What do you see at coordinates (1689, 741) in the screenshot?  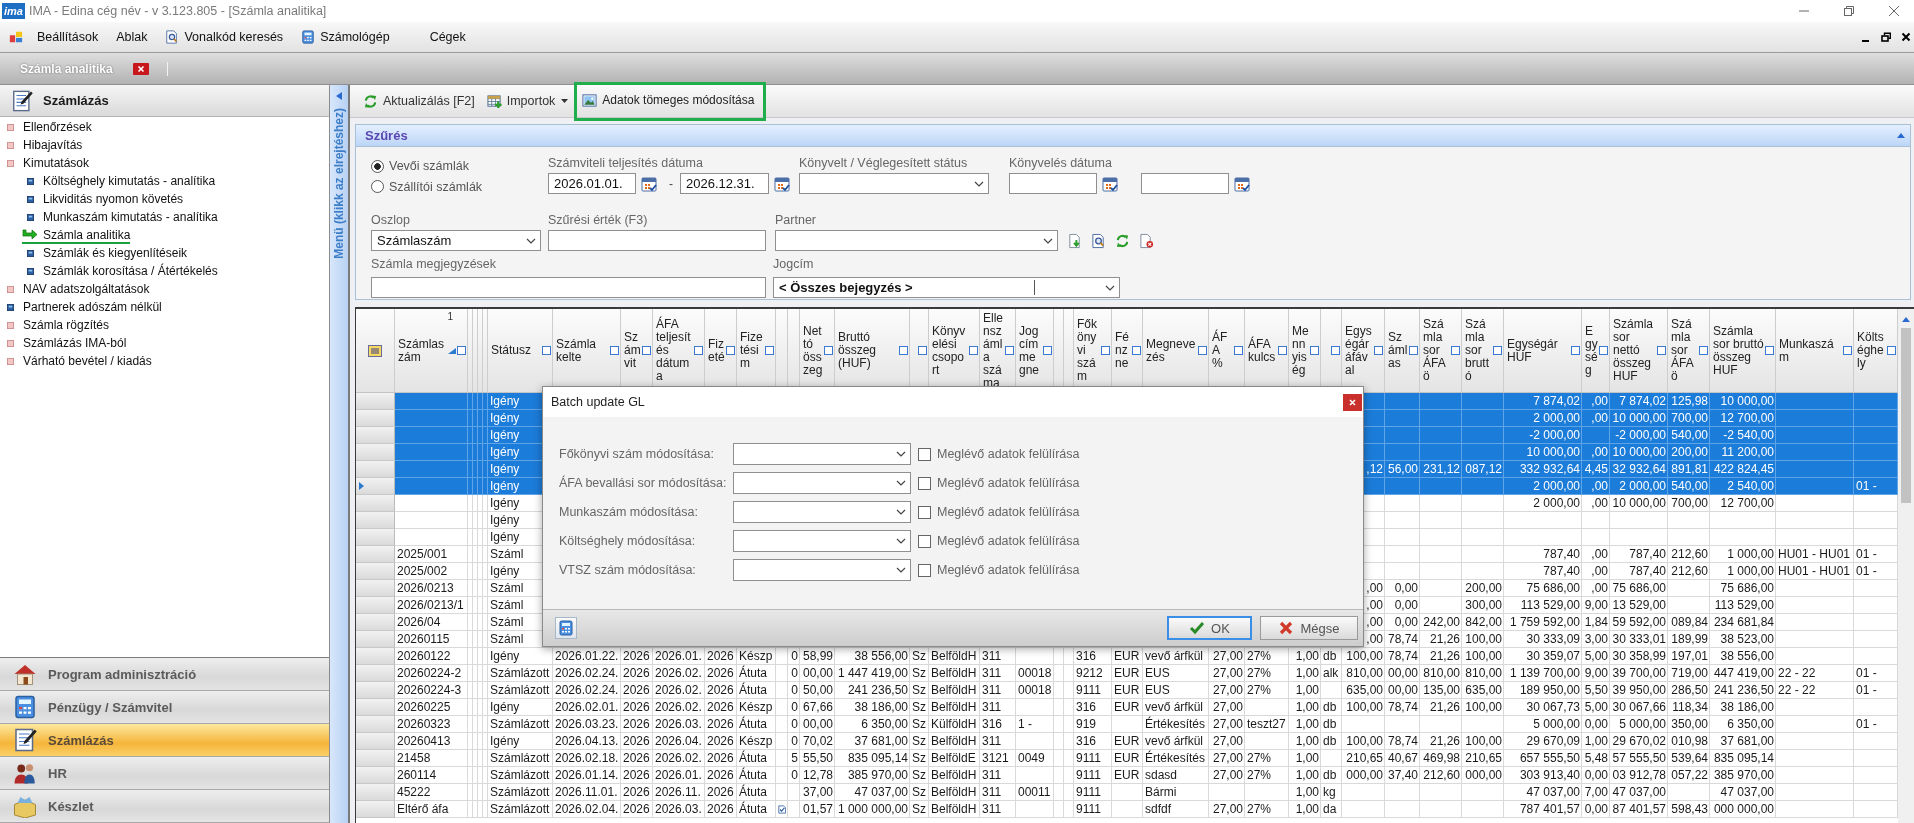 I see `table-cell: 010,98` at bounding box center [1689, 741].